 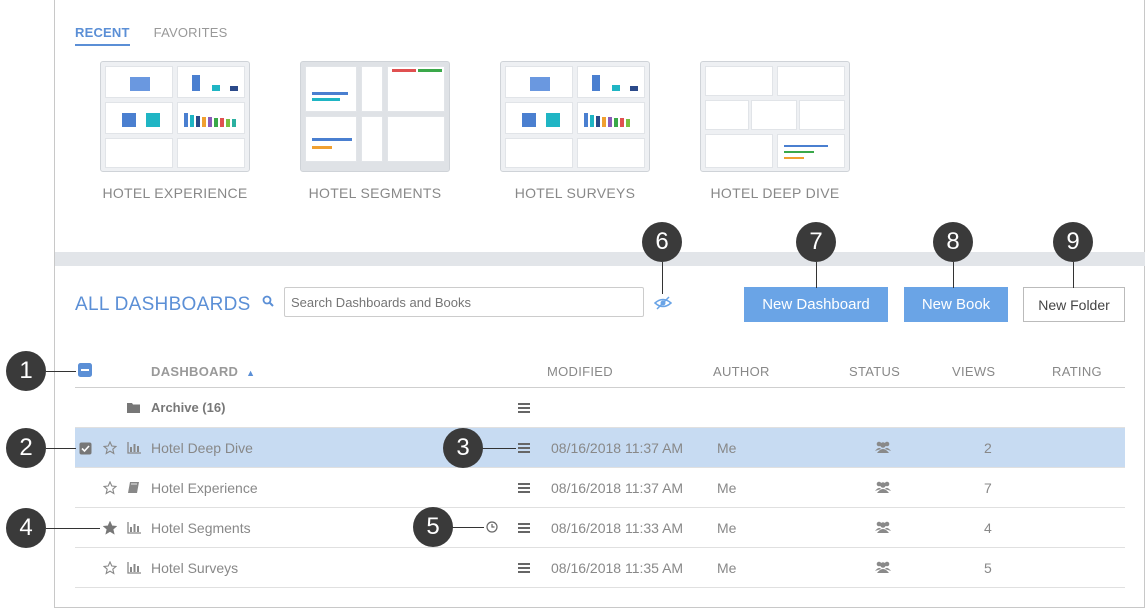 I want to click on table-row: Archive (16), so click(x=600, y=408).